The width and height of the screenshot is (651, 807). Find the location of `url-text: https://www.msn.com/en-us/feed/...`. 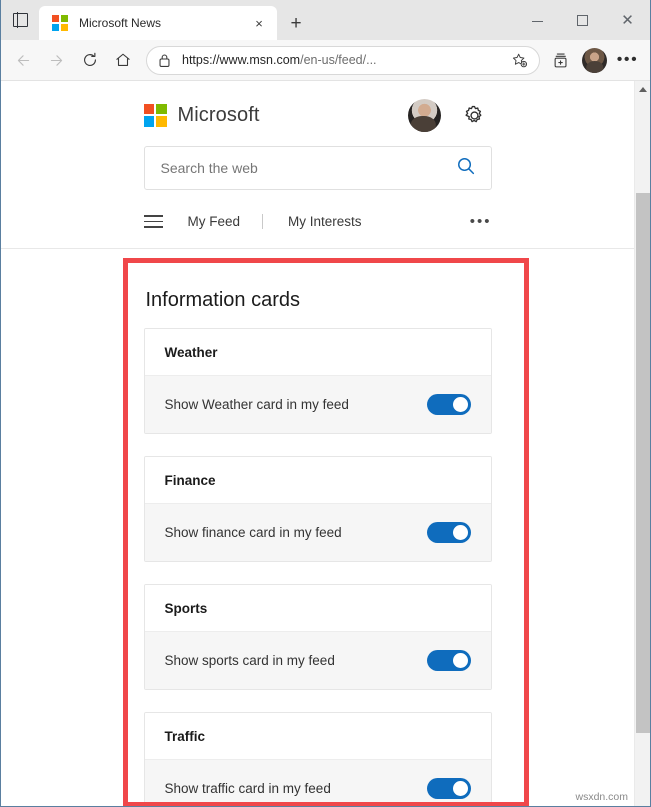

url-text: https://www.msn.com/en-us/feed/... is located at coordinates (344, 60).